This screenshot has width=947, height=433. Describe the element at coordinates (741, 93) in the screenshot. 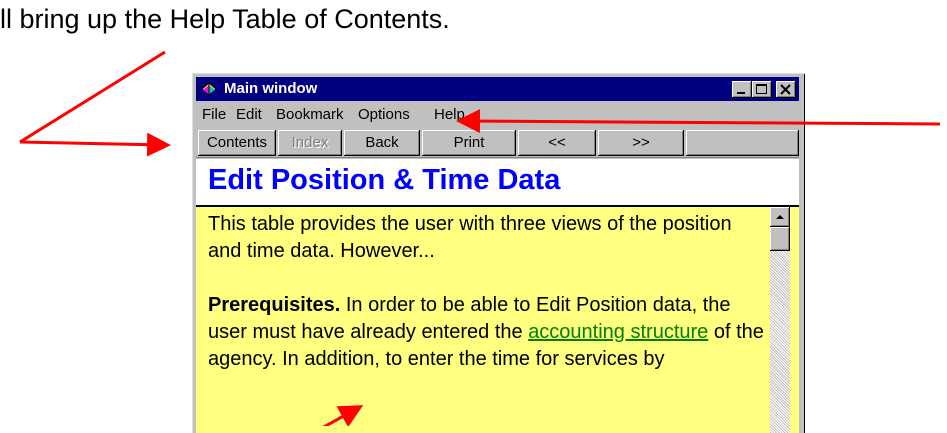

I see `minimize-icon` at that location.